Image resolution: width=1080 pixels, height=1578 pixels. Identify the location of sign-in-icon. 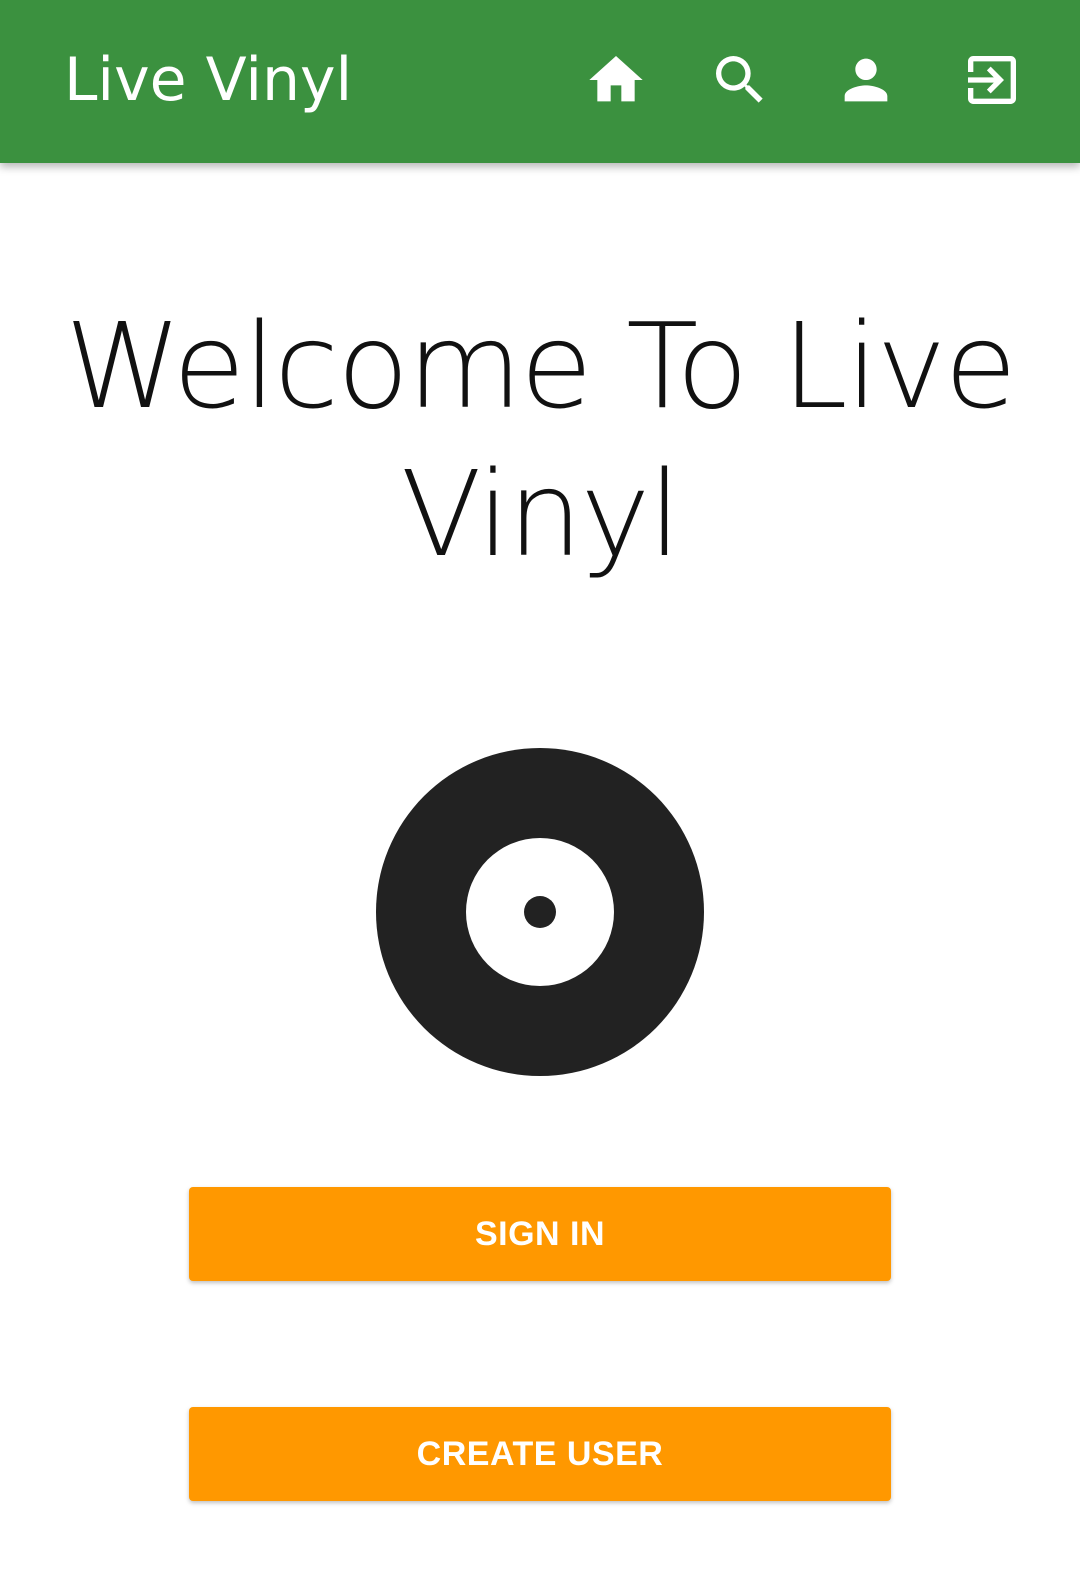
(992, 80).